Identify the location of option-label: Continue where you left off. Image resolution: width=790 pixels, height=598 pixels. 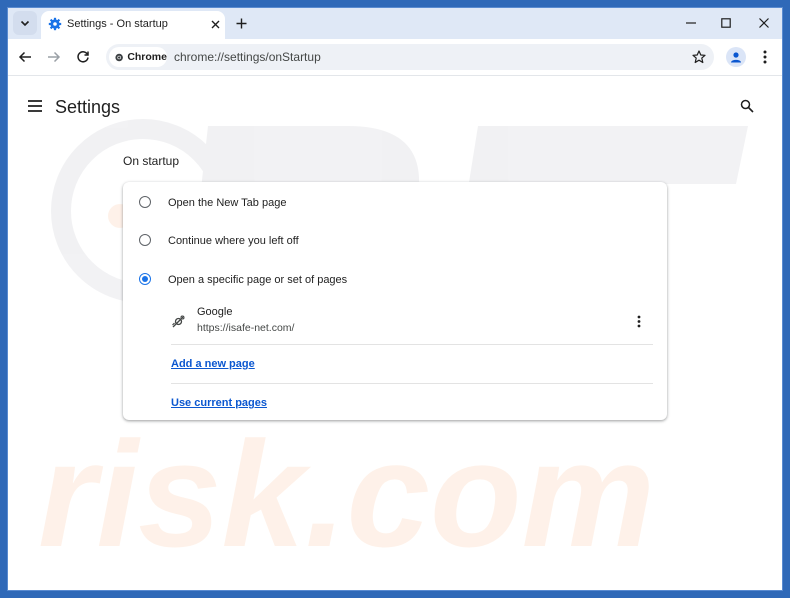
(233, 241).